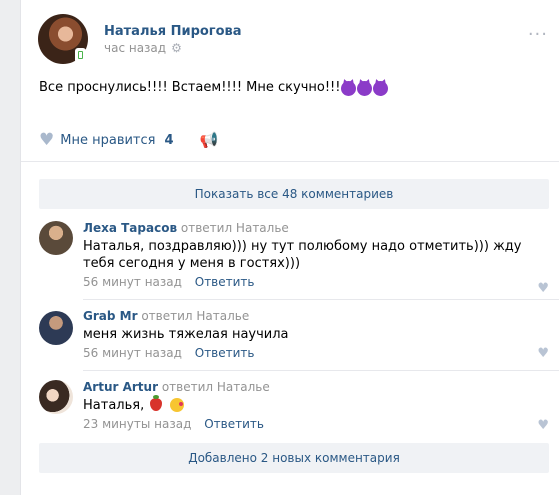 Image resolution: width=559 pixels, height=495 pixels. What do you see at coordinates (538, 34) in the screenshot?
I see `more-dots-icon: ···` at bounding box center [538, 34].